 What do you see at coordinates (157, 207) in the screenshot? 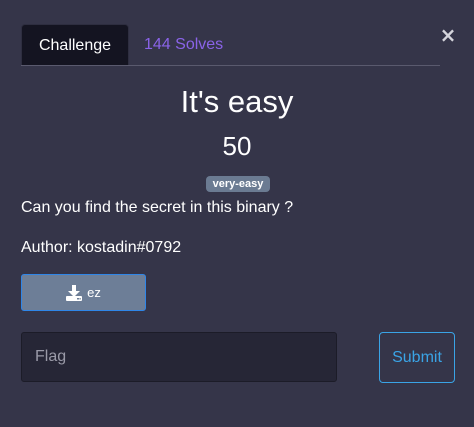
I see `challenge-description: Can you find the secret in this binary ?` at bounding box center [157, 207].